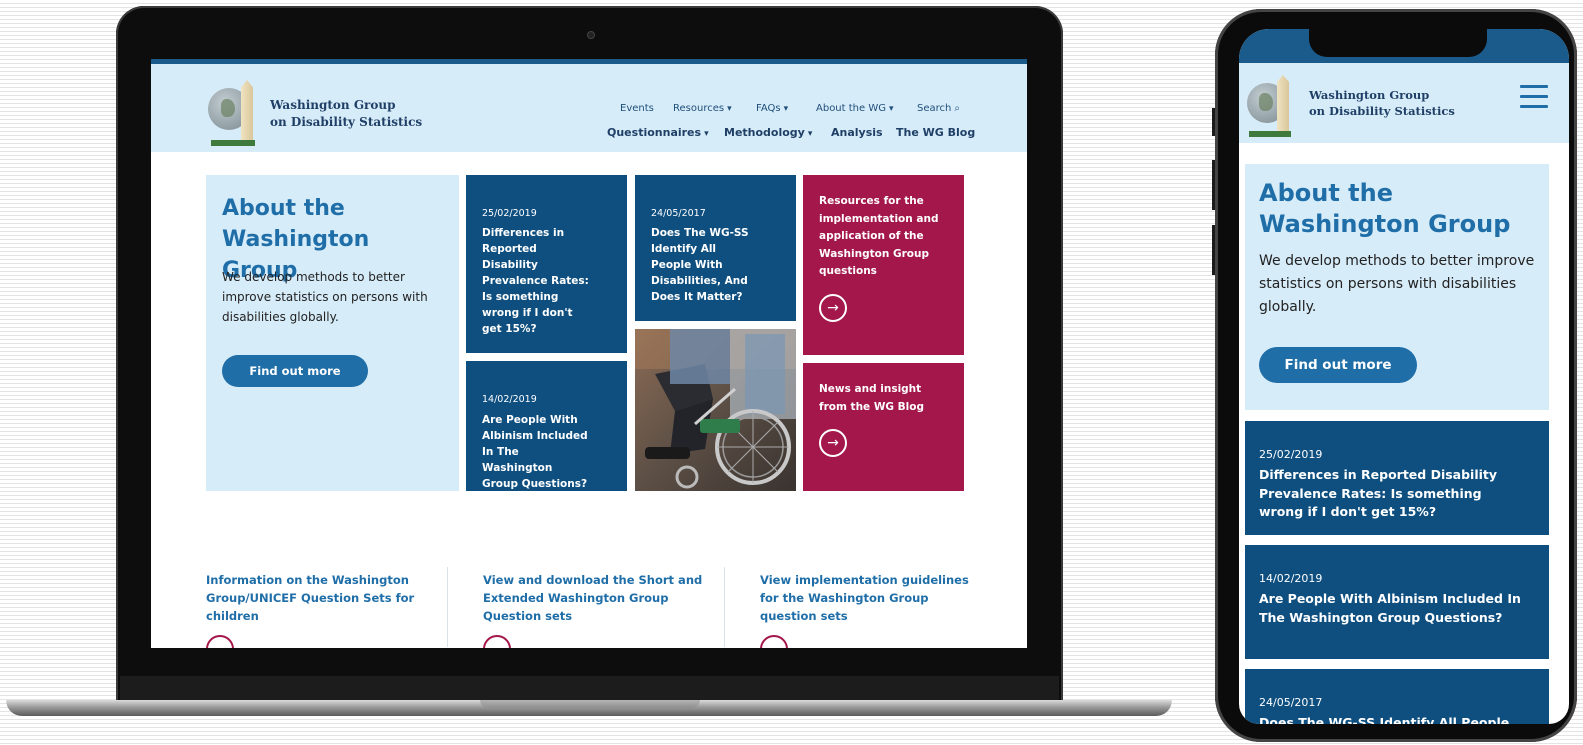 The width and height of the screenshot is (1583, 745). Describe the element at coordinates (1382, 111) in the screenshot. I see `site-name-line2: on Disability Statistics` at that location.